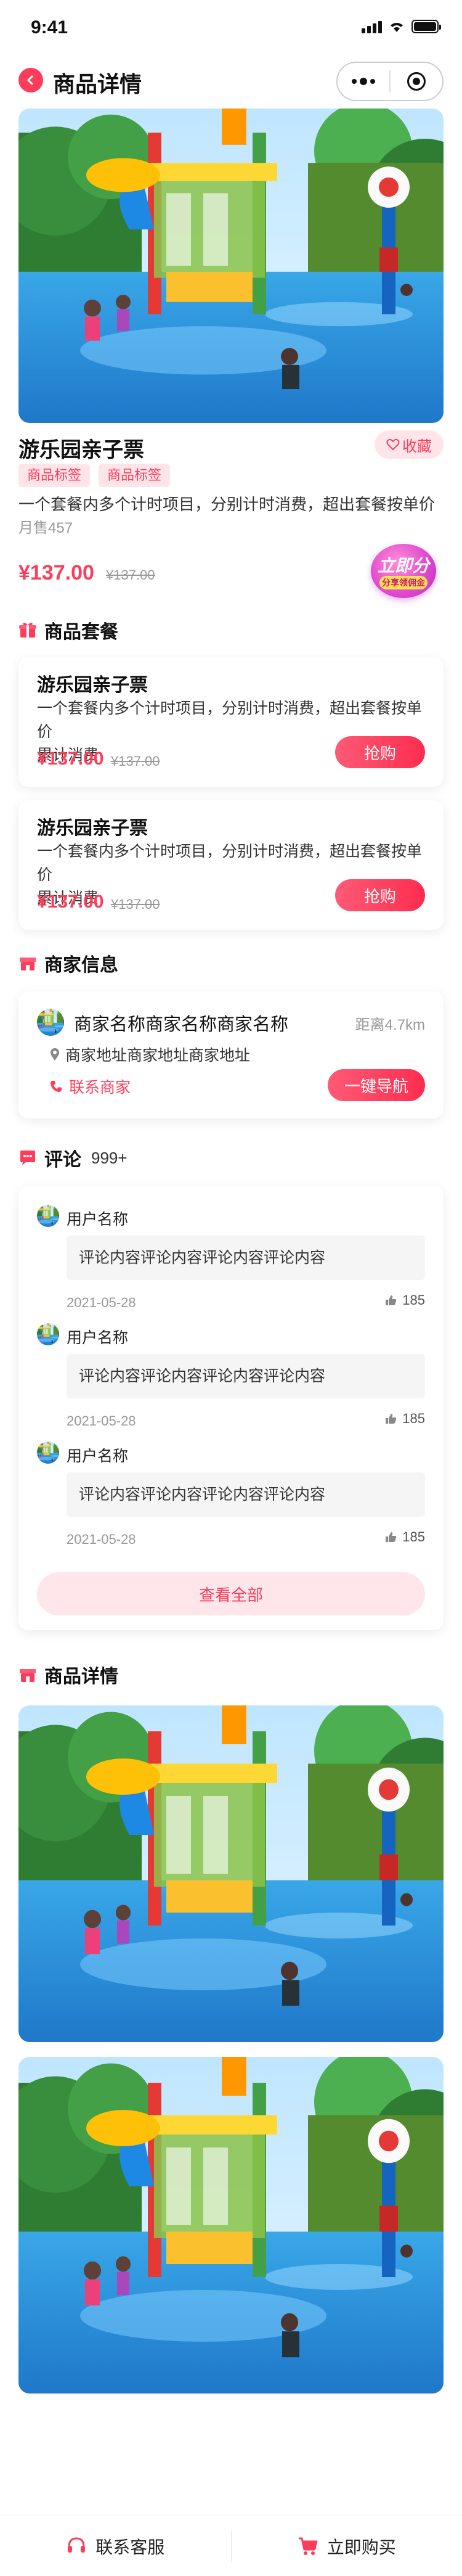 The width and height of the screenshot is (462, 2576). What do you see at coordinates (231, 266) in the screenshot?
I see `product-hero-image` at bounding box center [231, 266].